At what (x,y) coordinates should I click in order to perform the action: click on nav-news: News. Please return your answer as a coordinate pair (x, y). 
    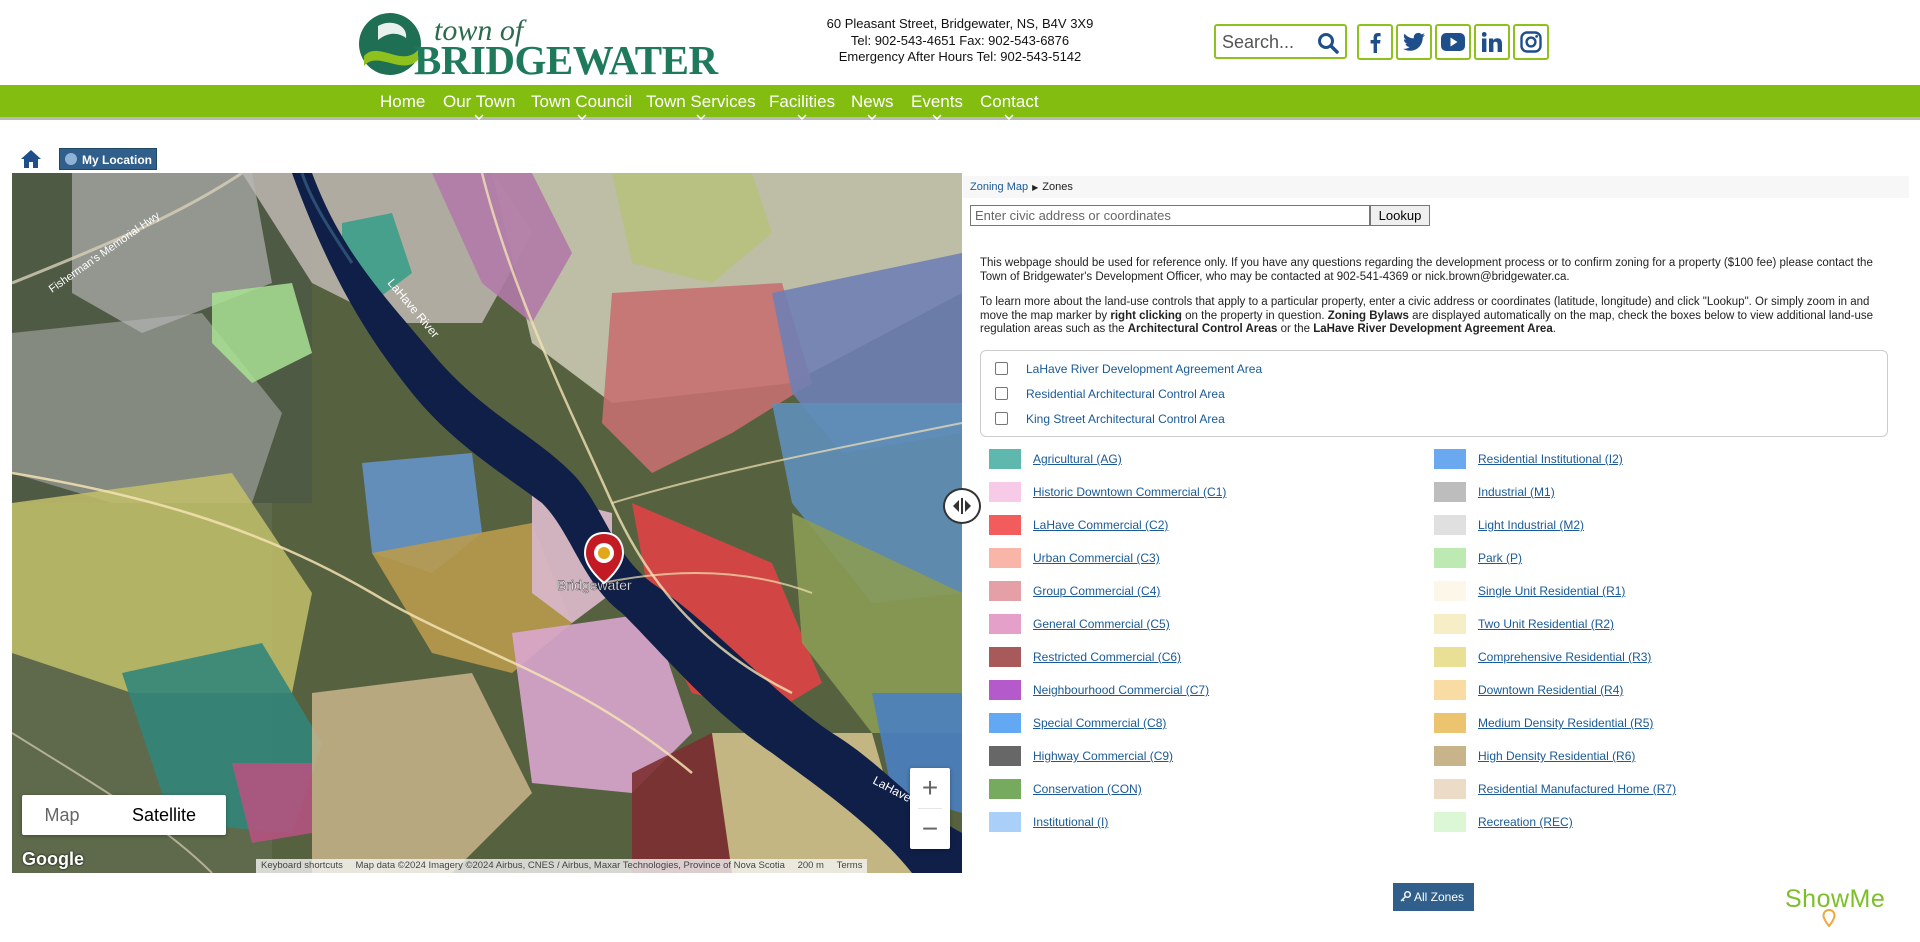
    Looking at the image, I should click on (872, 106).